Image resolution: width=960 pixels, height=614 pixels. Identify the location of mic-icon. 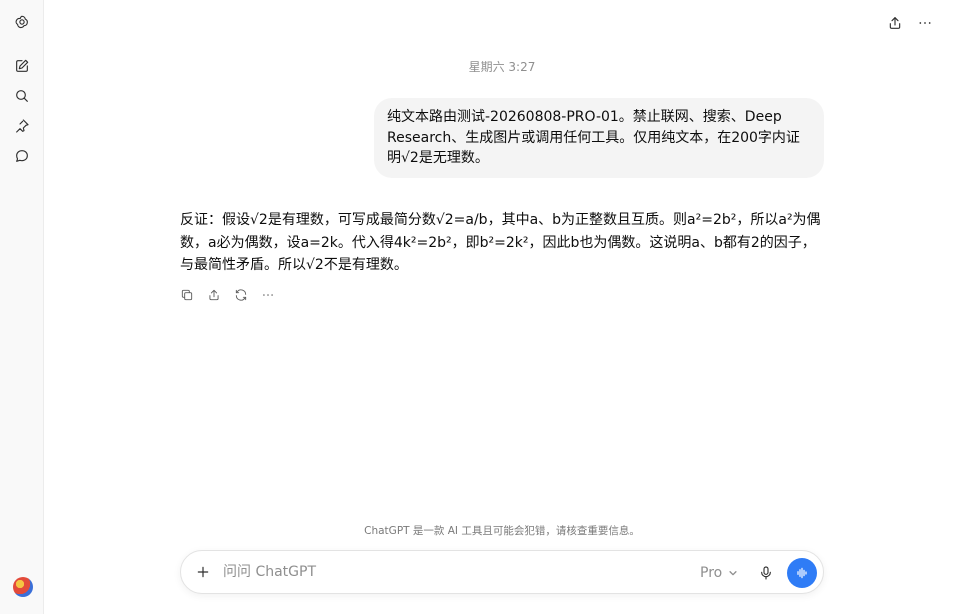
(766, 573).